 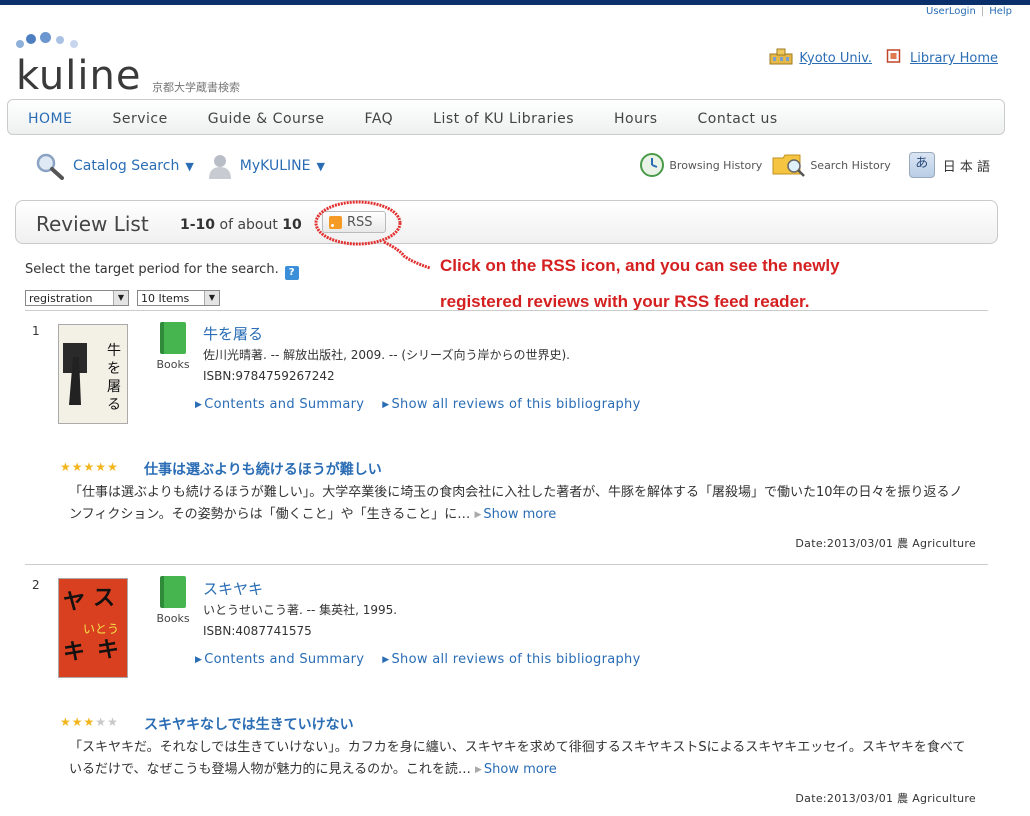 I want to click on items-per-page-select: 10 Items ▼, so click(x=178, y=298).